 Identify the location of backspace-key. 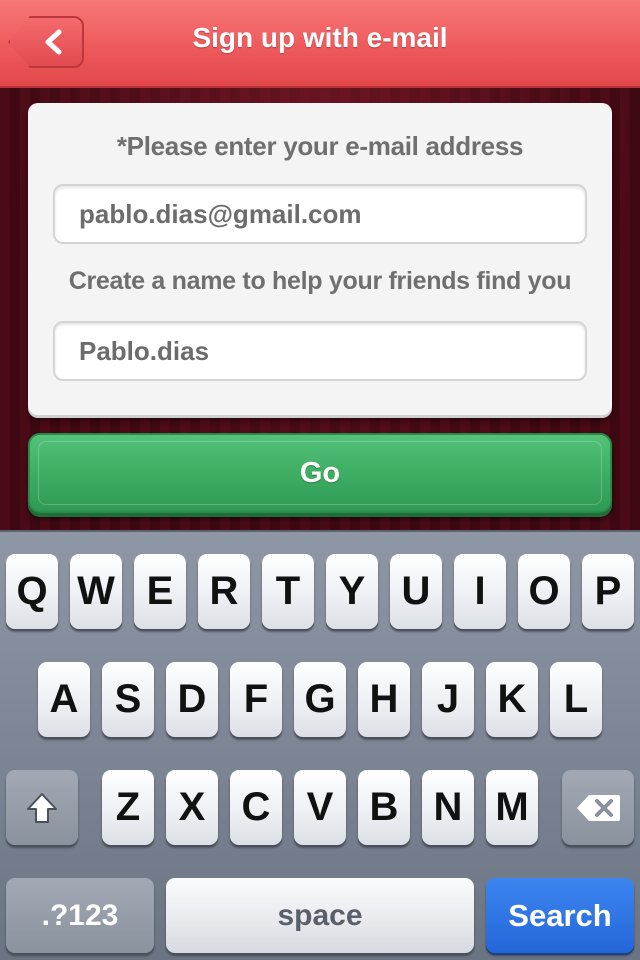
(598, 807).